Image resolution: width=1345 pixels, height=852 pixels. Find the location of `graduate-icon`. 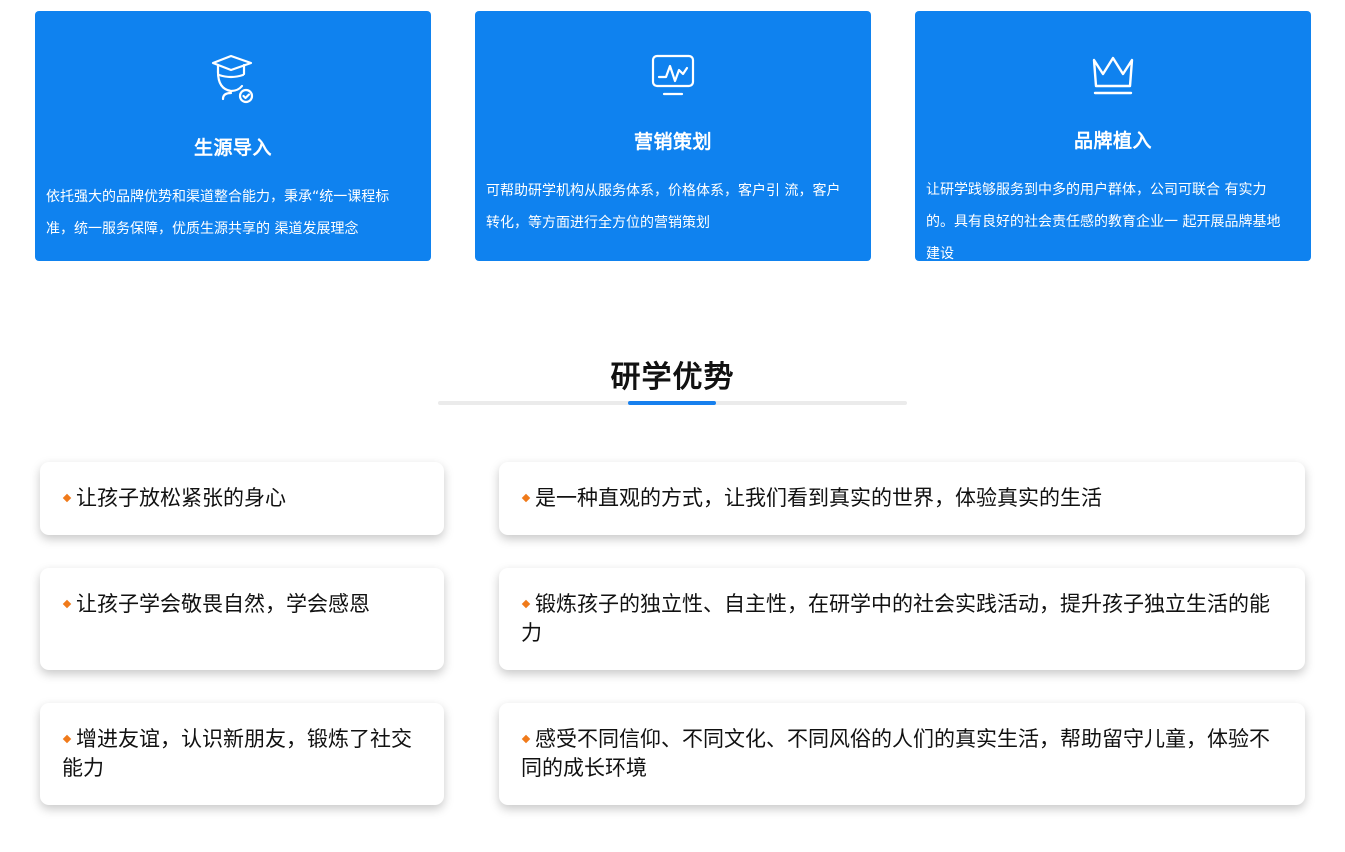

graduate-icon is located at coordinates (233, 79).